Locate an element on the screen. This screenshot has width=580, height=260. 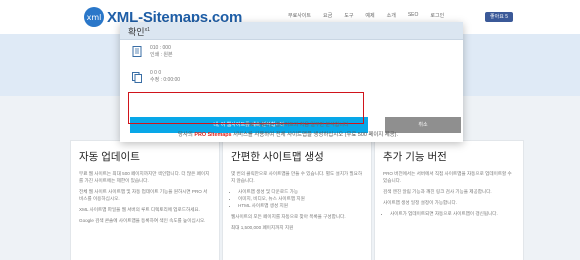
column-title: 추가 기능 버전 is located at coordinates (415, 157).